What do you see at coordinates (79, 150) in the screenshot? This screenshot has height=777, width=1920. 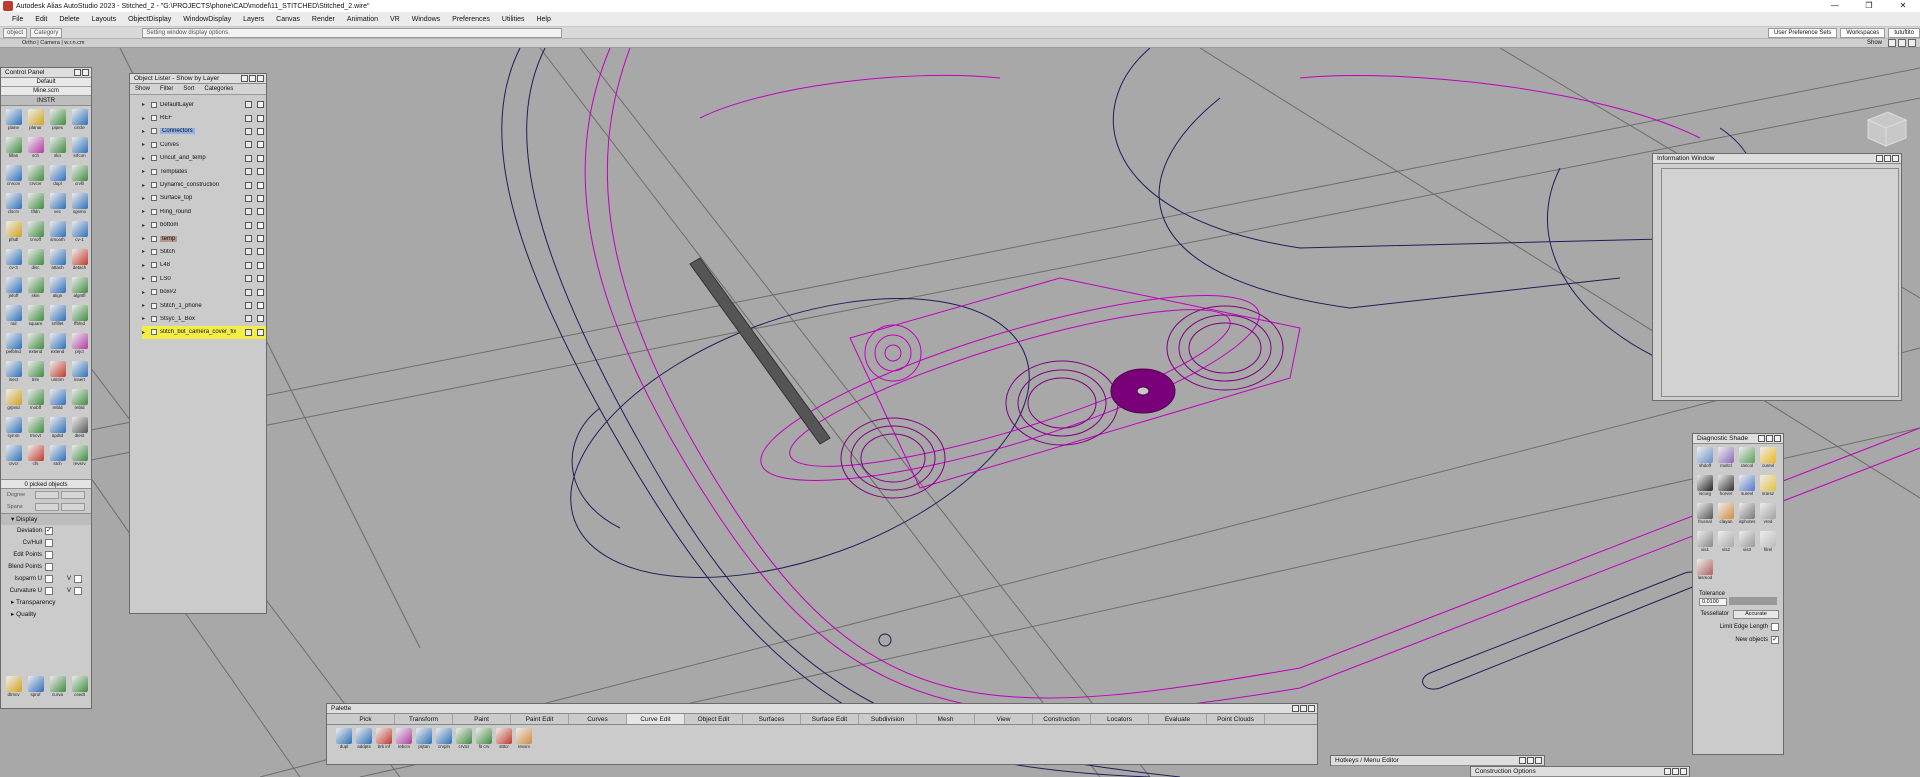 I see `shelf-tool: srfcon` at bounding box center [79, 150].